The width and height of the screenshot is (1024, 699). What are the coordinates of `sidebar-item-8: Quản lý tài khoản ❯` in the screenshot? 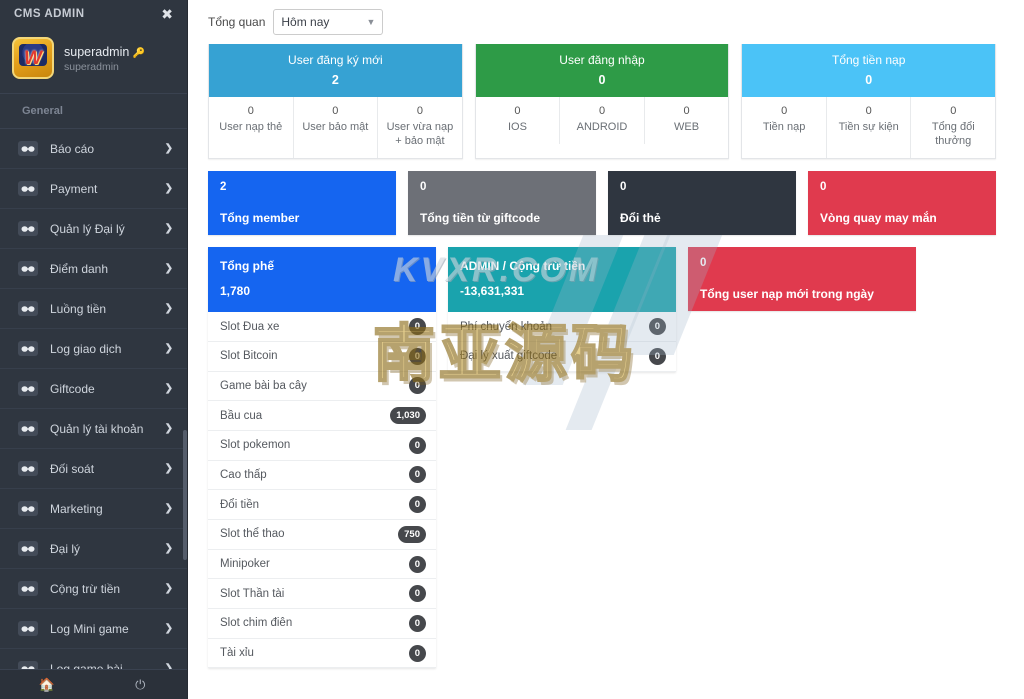 It's located at (93, 429).